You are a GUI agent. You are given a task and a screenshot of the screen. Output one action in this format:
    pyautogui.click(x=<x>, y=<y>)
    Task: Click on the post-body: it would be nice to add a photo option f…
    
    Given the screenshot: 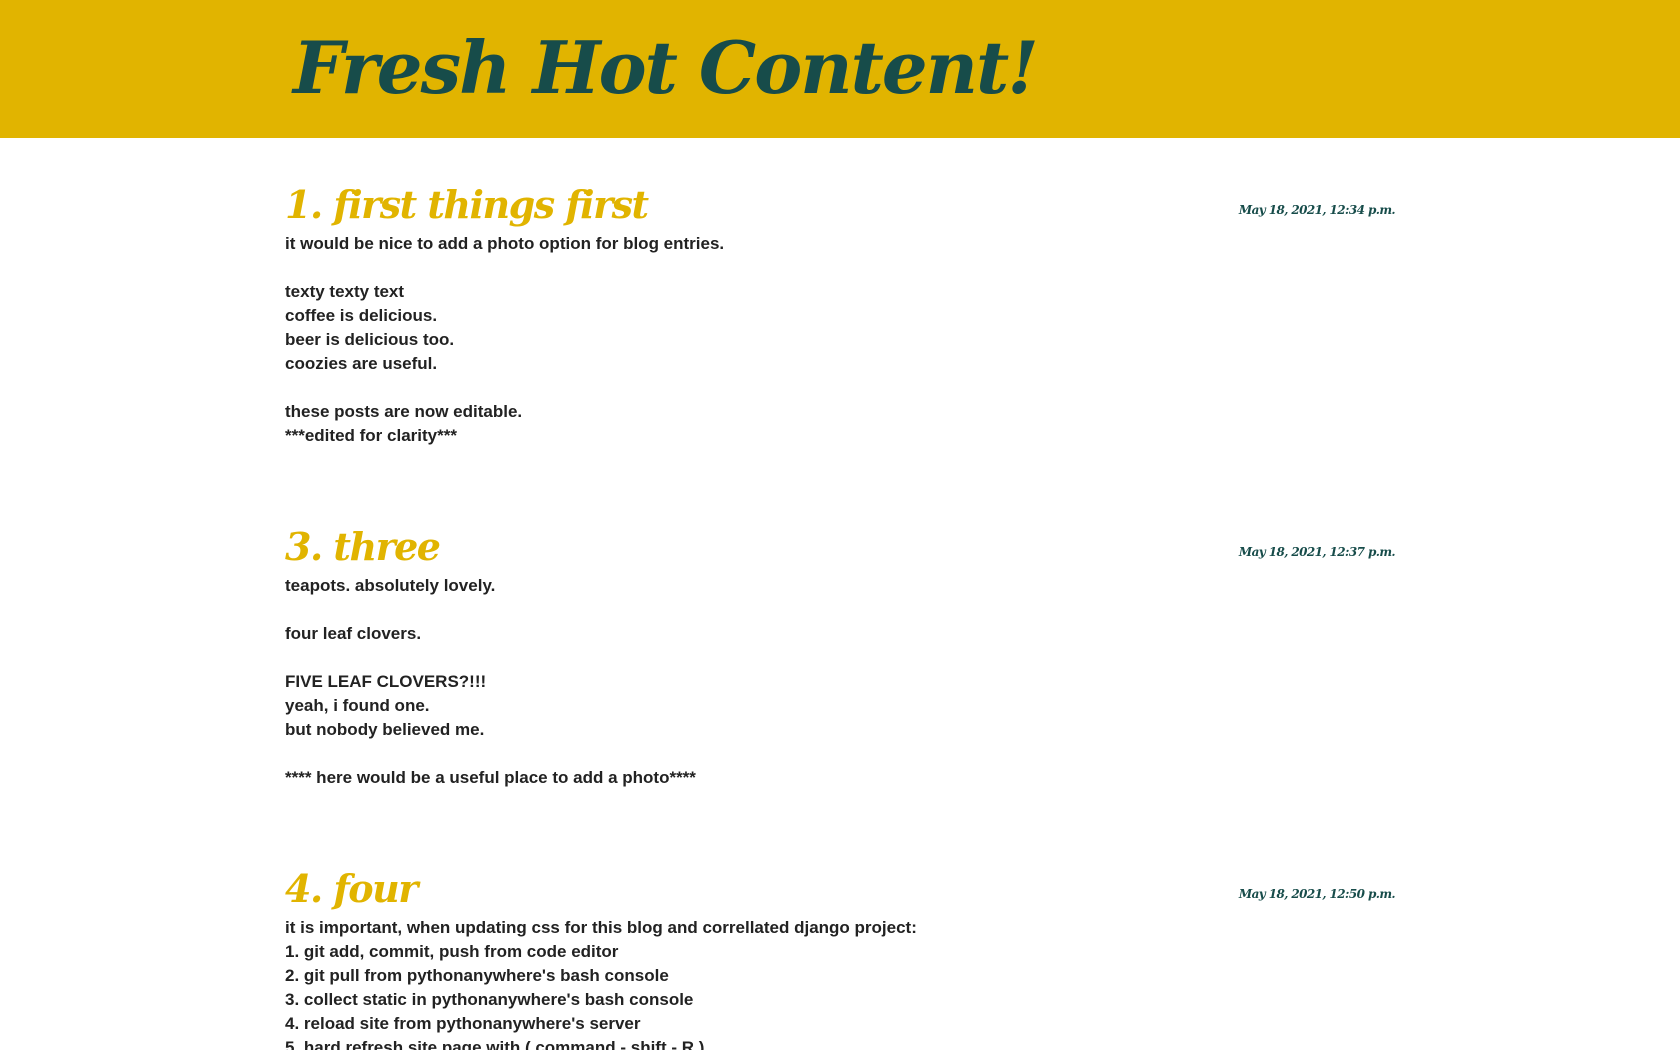 What is the action you would take?
    pyautogui.click(x=504, y=340)
    